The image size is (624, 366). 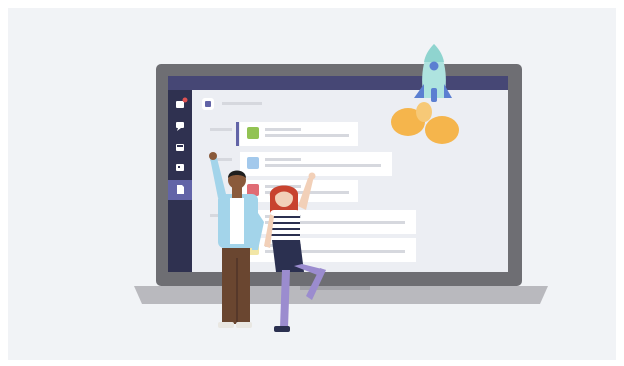 I want to click on files-icon, so click(x=180, y=189).